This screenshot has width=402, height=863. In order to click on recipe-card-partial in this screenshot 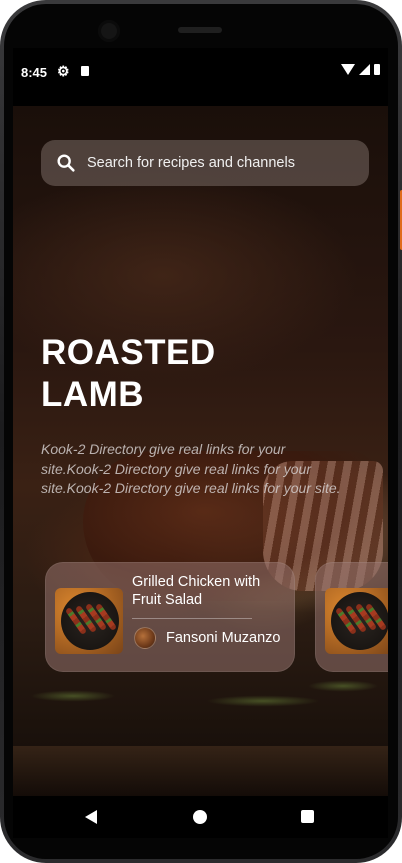, I will do `click(351, 617)`.